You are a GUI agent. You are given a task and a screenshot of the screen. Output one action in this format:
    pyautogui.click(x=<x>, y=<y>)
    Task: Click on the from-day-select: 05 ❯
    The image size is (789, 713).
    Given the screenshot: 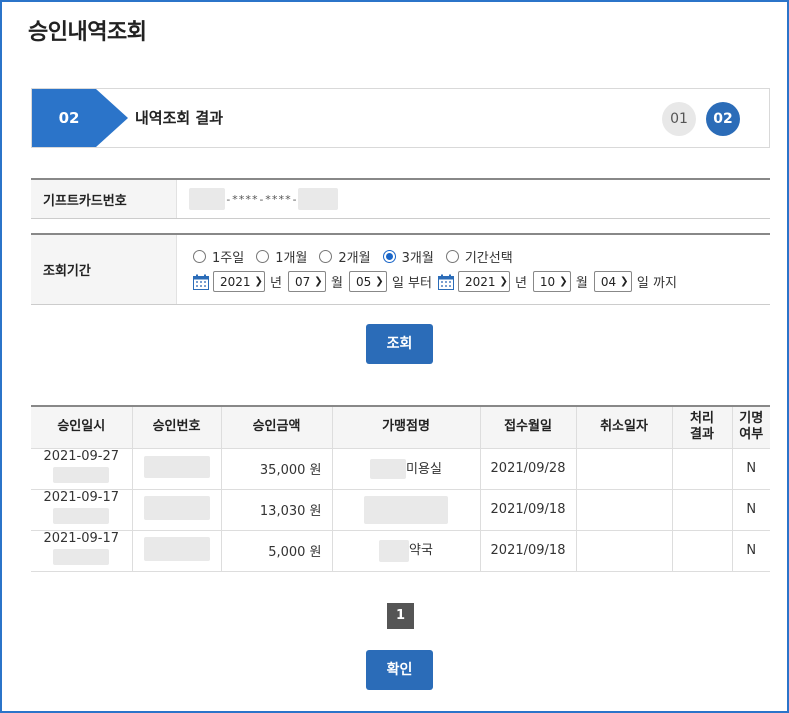 What is the action you would take?
    pyautogui.click(x=367, y=281)
    